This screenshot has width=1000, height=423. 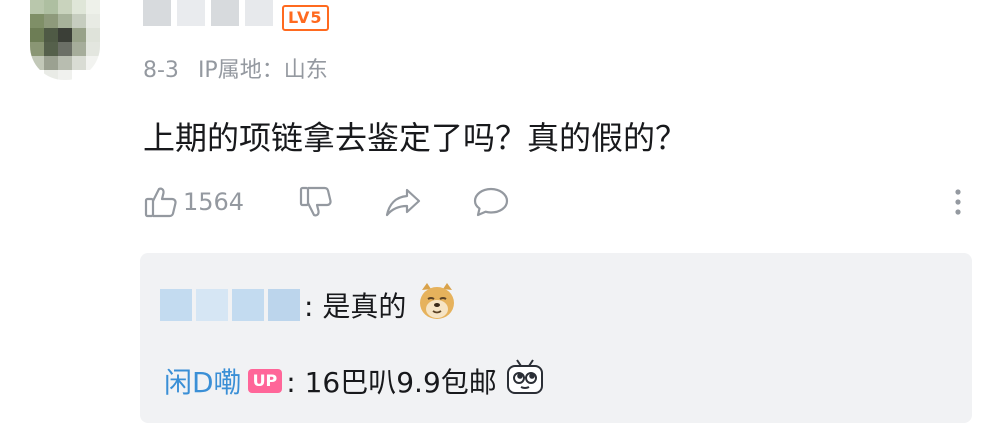 I want to click on more-button, so click(x=958, y=202).